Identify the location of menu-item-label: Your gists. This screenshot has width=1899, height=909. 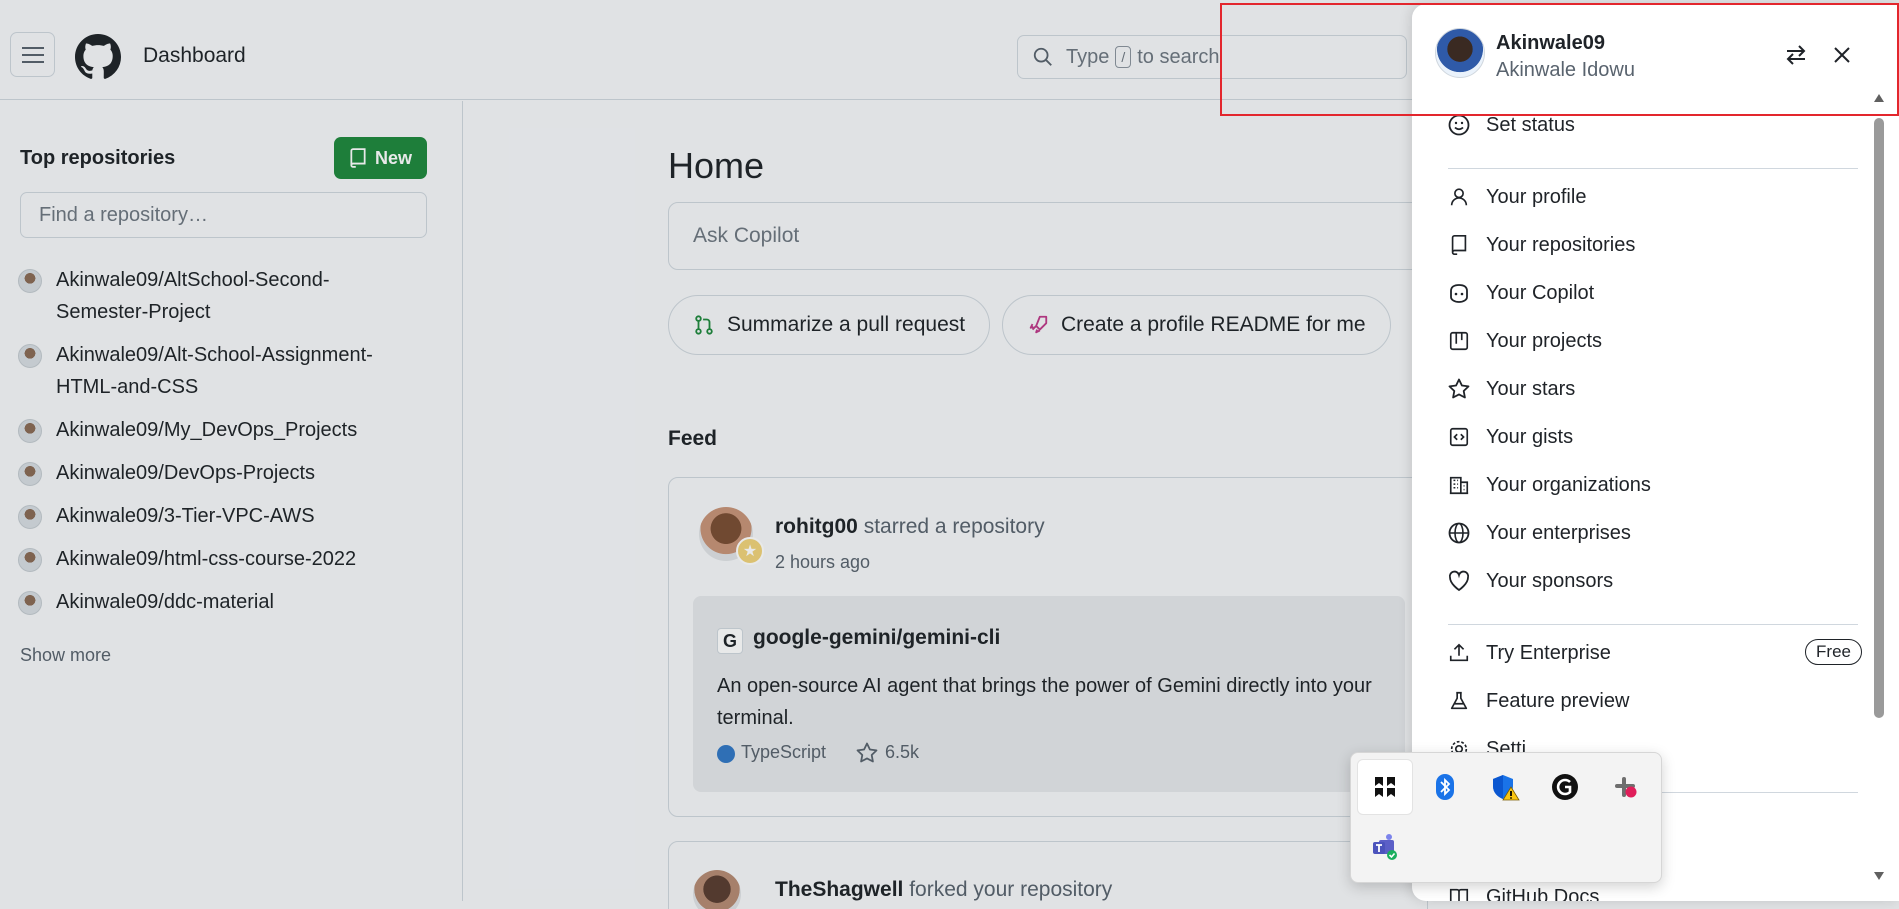
(1530, 436).